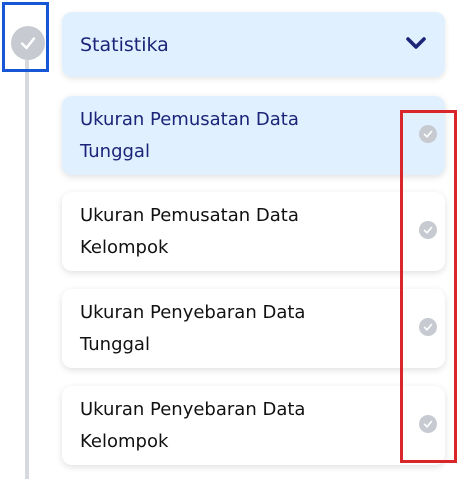 The height and width of the screenshot is (479, 474). Describe the element at coordinates (253, 44) in the screenshot. I see `section-header-statistika: Statistika` at that location.